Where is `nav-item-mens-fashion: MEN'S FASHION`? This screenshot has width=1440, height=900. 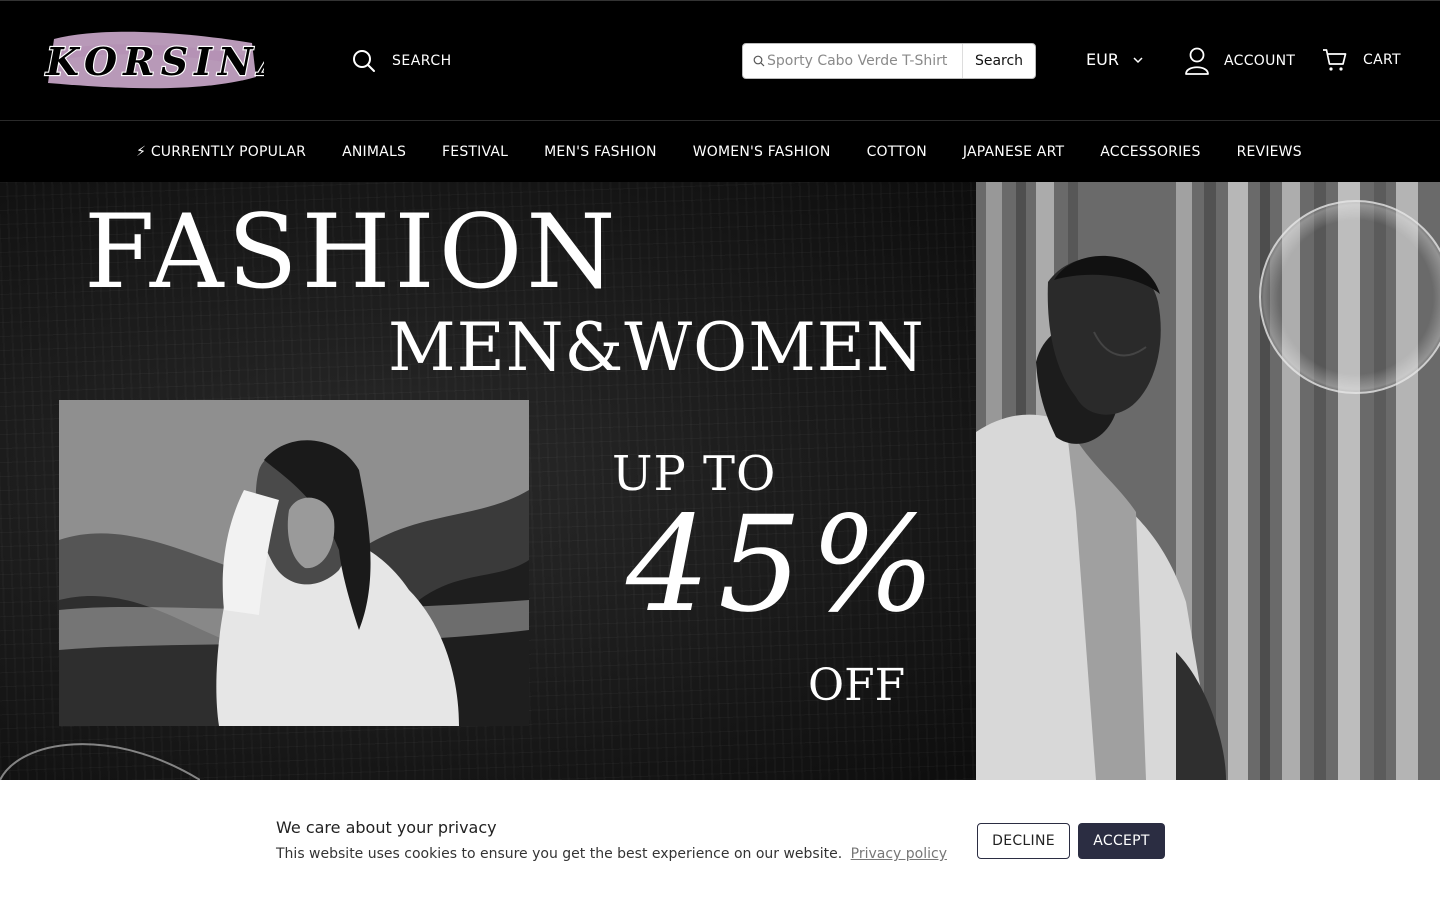
nav-item-mens-fashion: MEN'S FASHION is located at coordinates (600, 152).